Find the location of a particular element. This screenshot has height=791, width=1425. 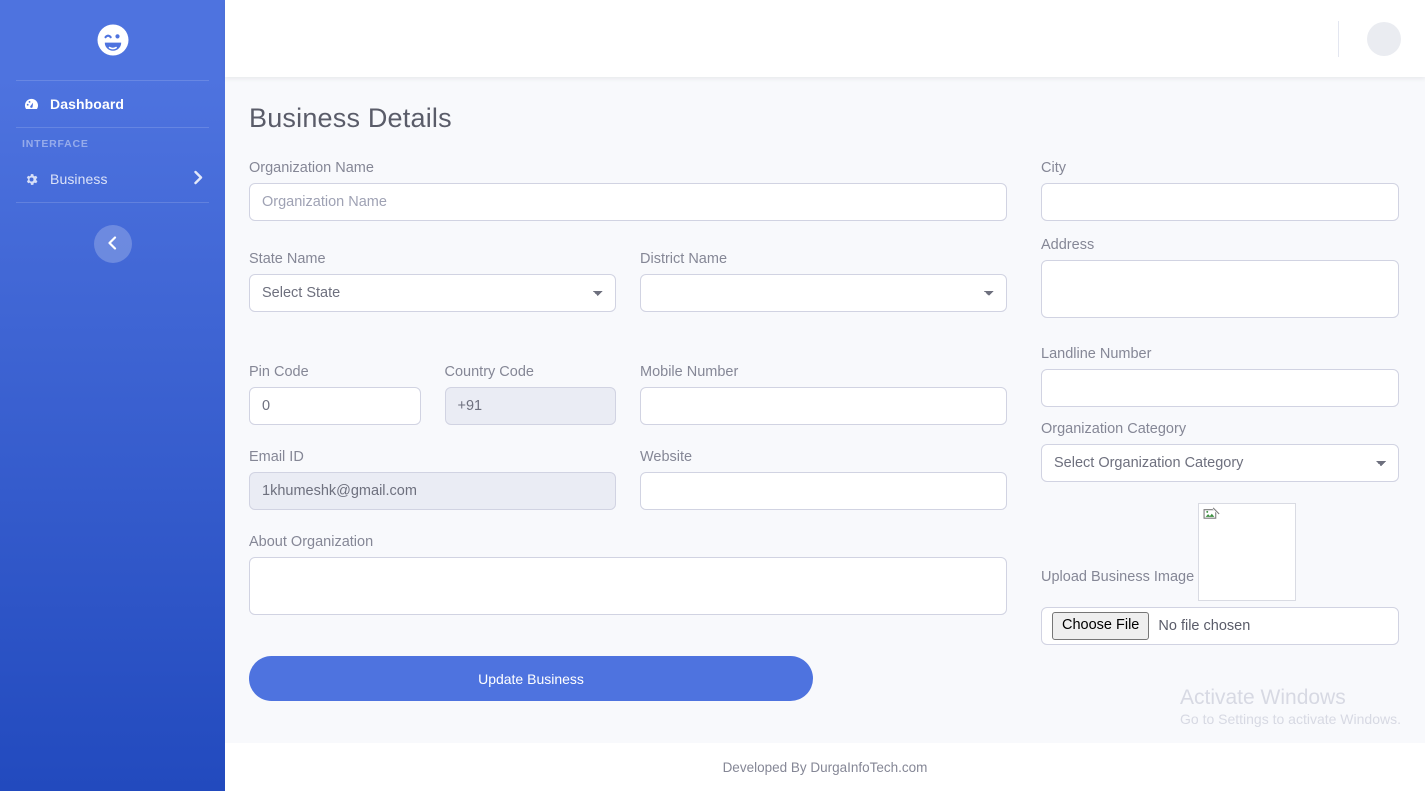

label-upload-business-image: Upload Business Image is located at coordinates (1118, 577).